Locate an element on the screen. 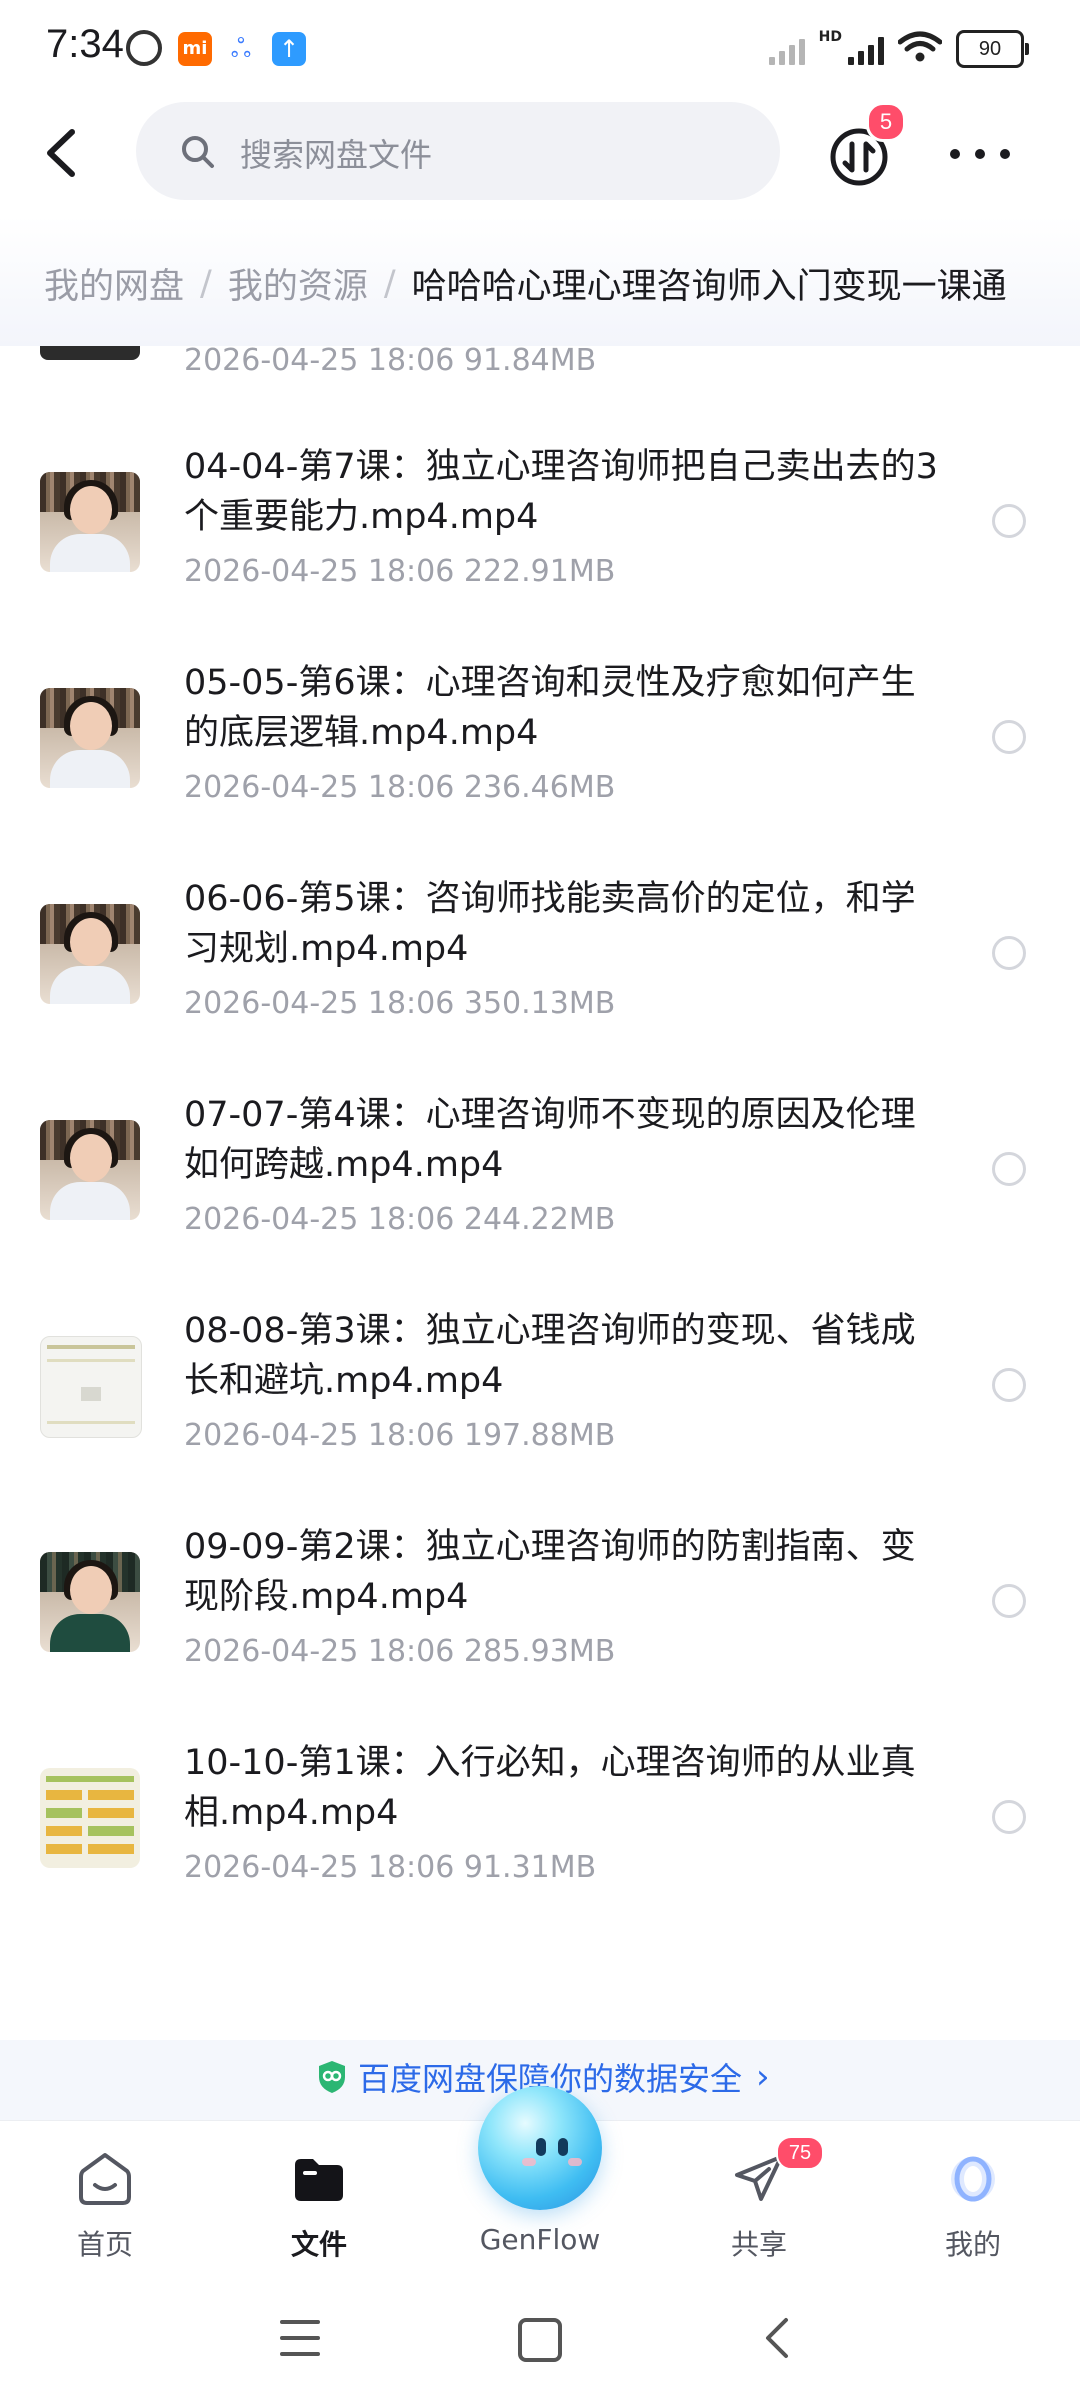 Image resolution: width=1080 pixels, height=2400 pixels. system-back-button is located at coordinates (776, 2338).